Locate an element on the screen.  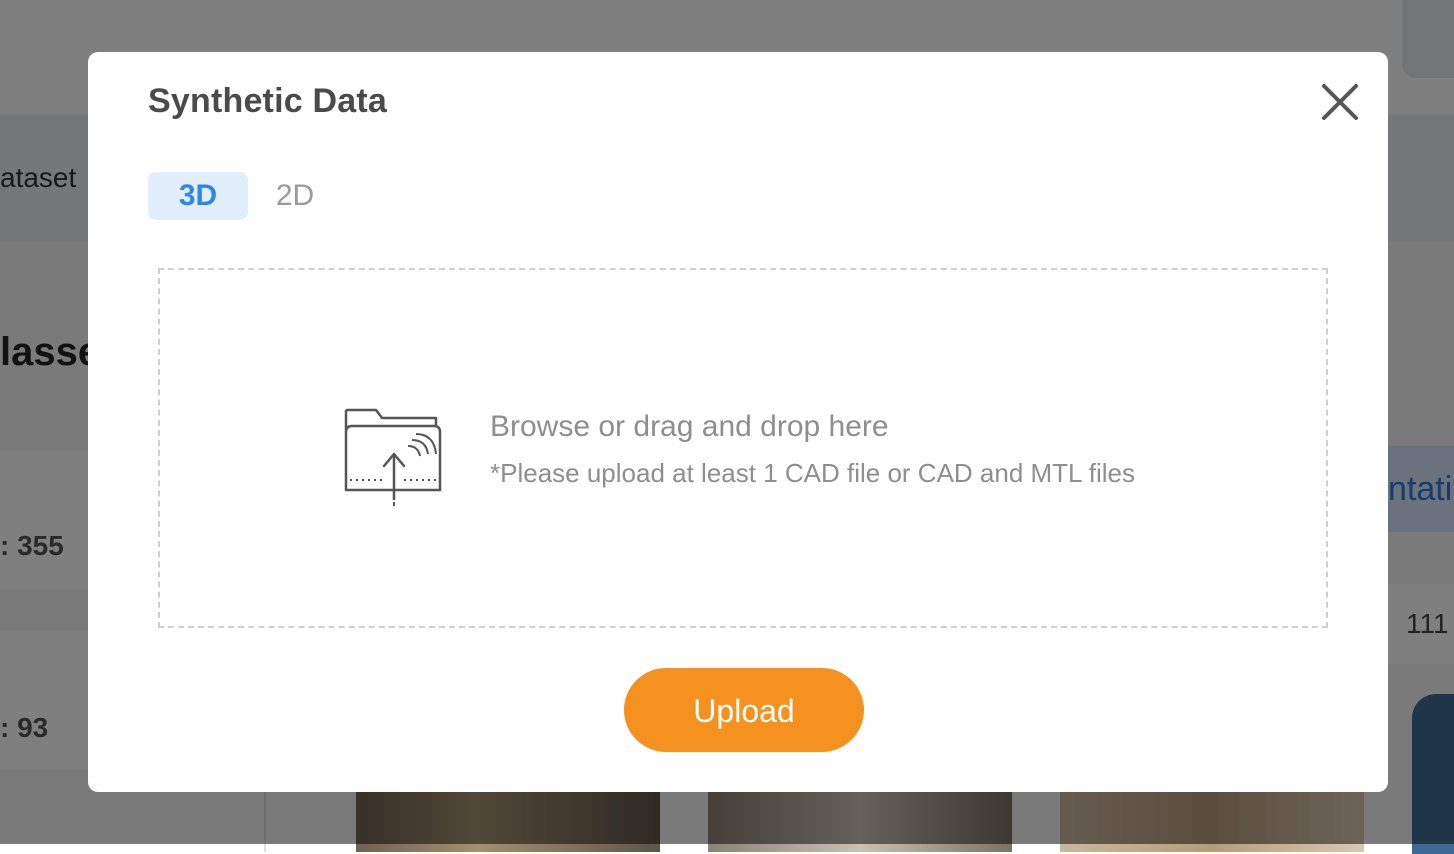
folder-upload-icon is located at coordinates (393, 457).